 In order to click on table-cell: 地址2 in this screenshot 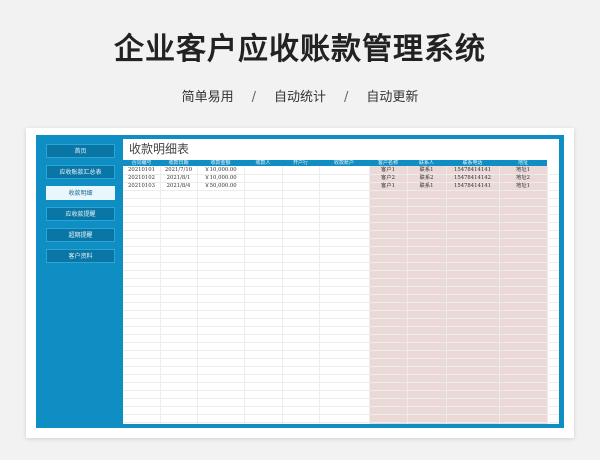, I will do `click(523, 178)`.